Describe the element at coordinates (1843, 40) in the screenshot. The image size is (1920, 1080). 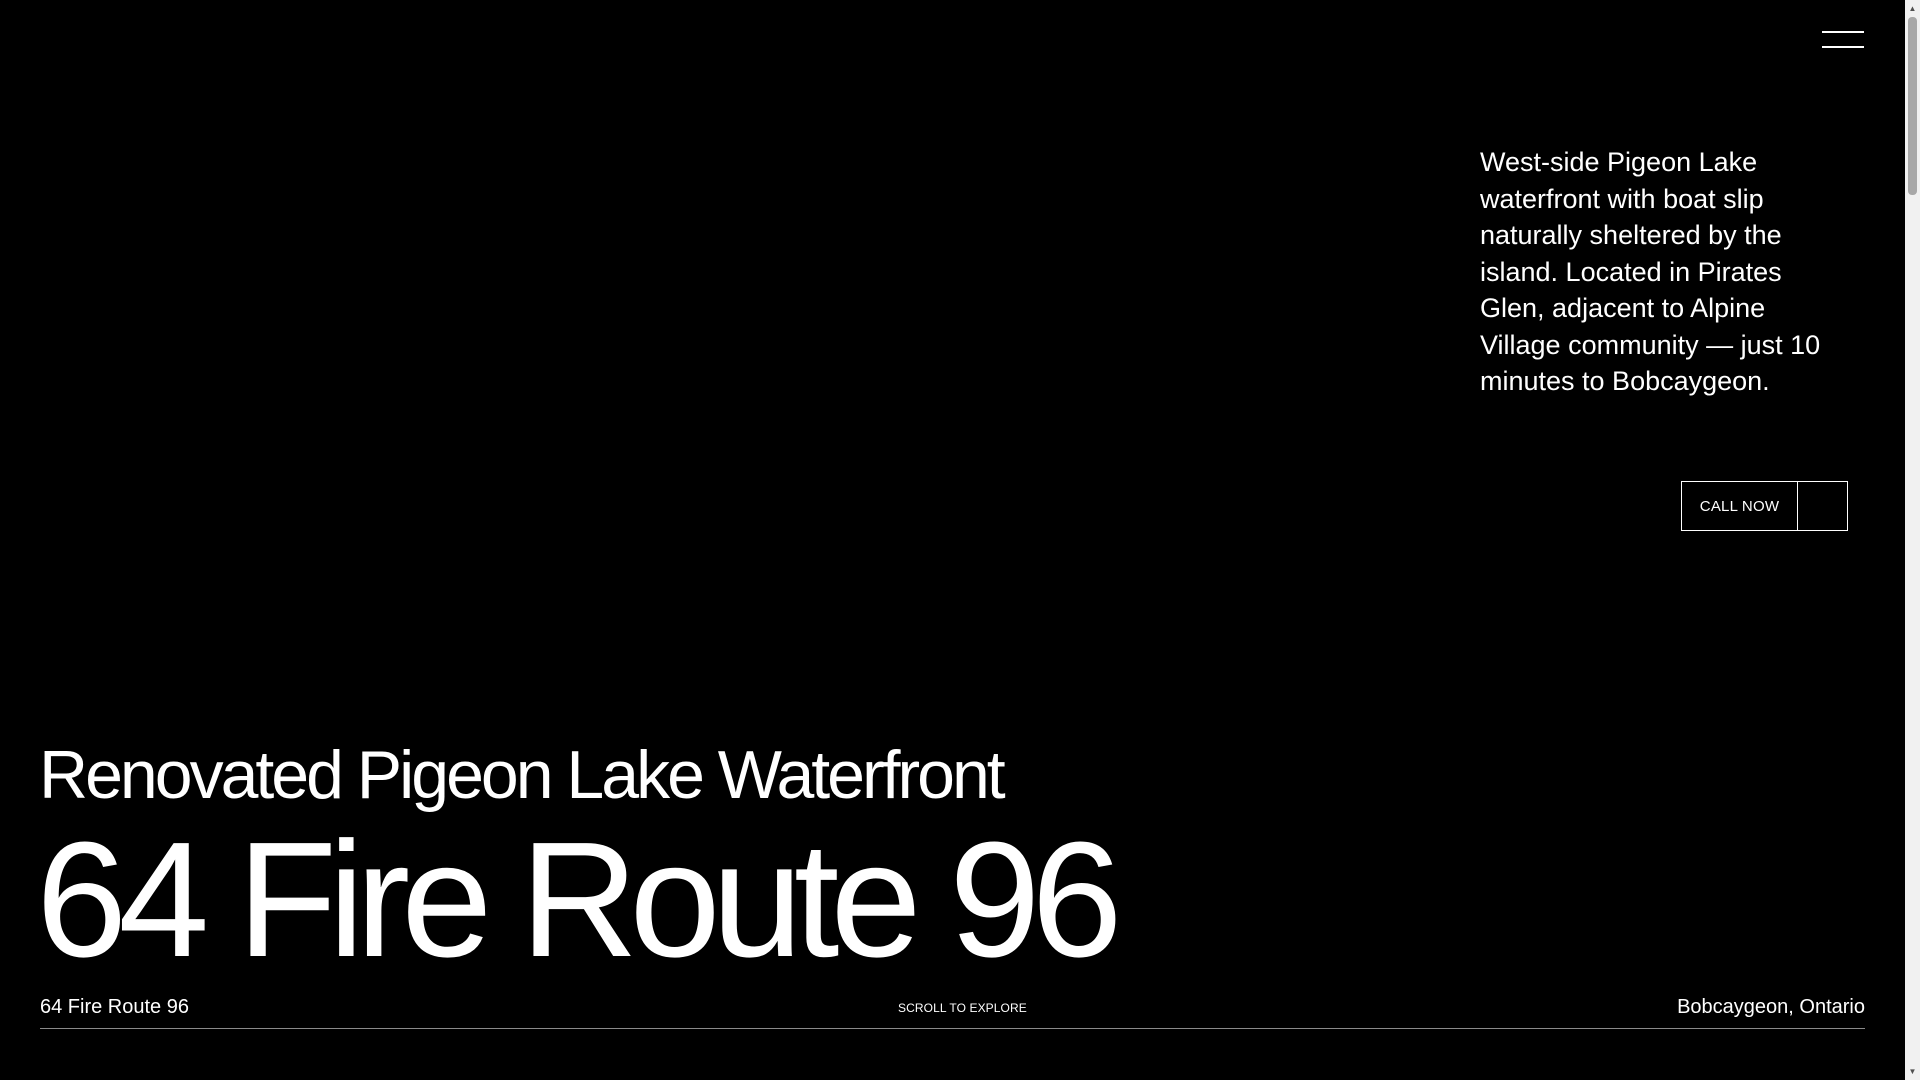
I see `hamburger-icon` at that location.